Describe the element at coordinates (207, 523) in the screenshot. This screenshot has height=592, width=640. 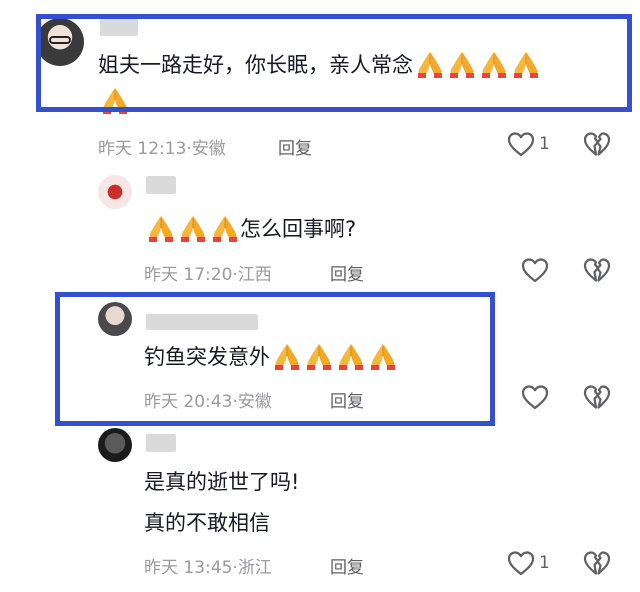
I see `comment-text-4b: 真的不敢相信` at that location.